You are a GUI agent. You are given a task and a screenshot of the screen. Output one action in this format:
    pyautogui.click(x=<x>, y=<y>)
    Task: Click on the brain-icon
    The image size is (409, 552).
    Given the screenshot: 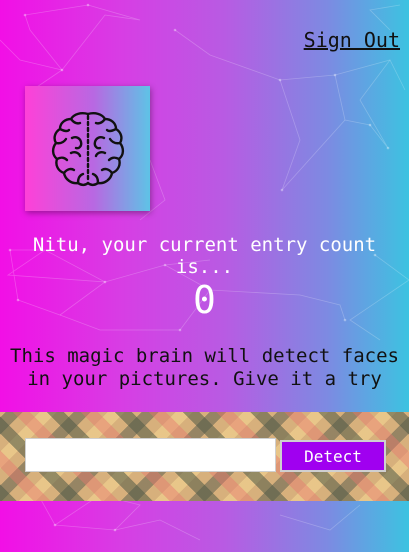 What is the action you would take?
    pyautogui.click(x=87, y=148)
    